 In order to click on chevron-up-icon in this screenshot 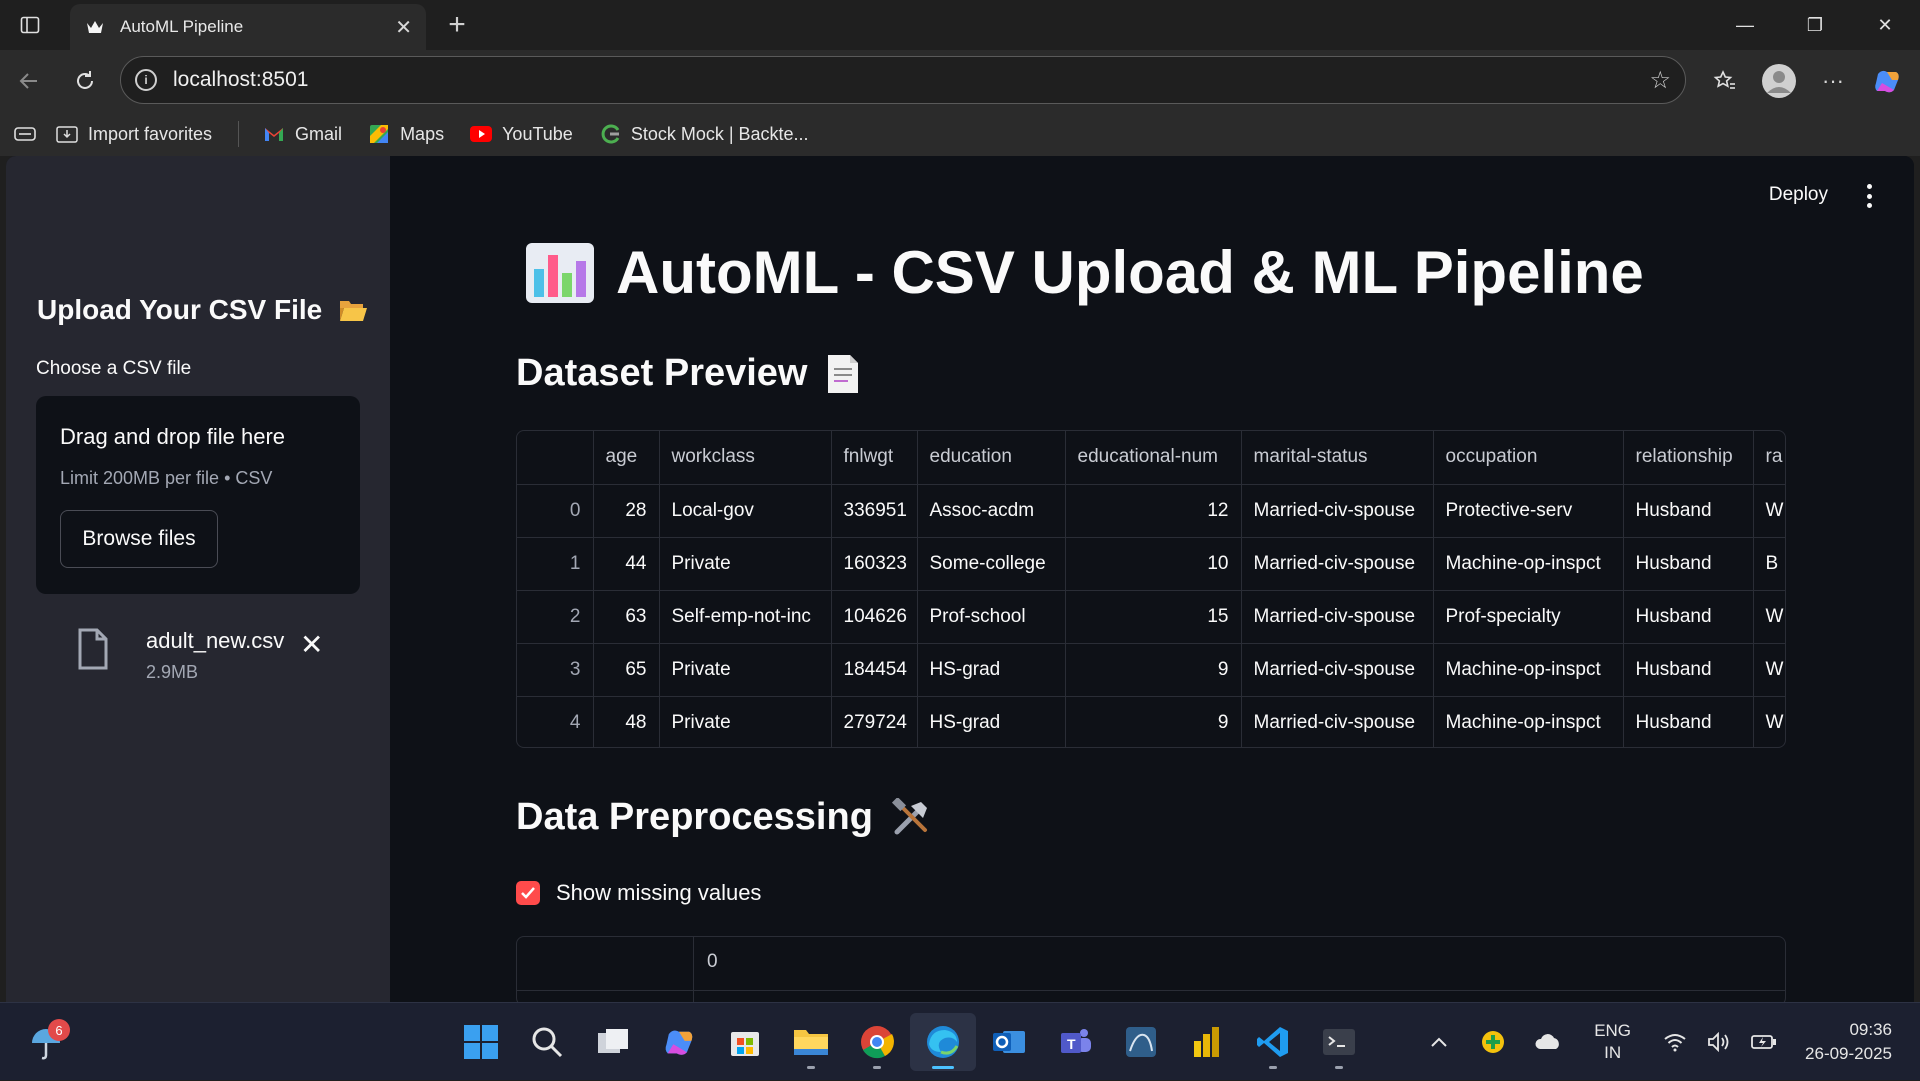, I will do `click(1439, 1042)`.